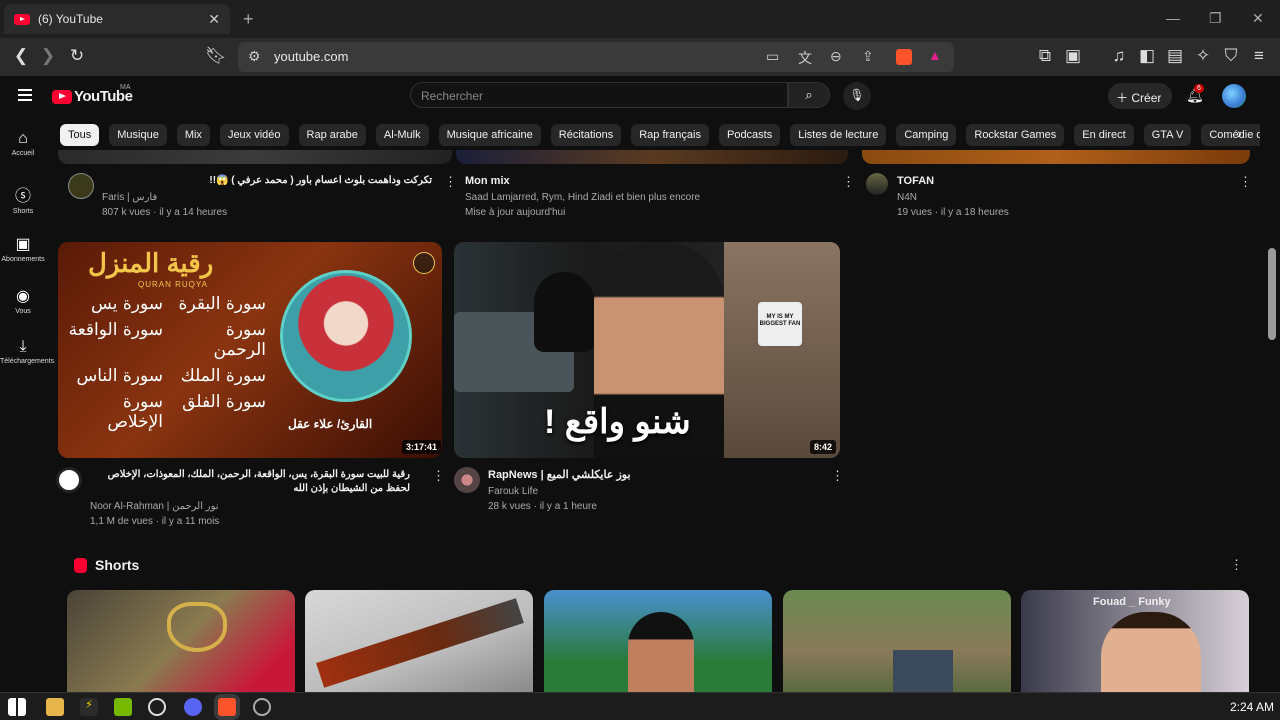 This screenshot has width=1280, height=720. What do you see at coordinates (907, 197) in the screenshot?
I see `channel-name: N4N` at bounding box center [907, 197].